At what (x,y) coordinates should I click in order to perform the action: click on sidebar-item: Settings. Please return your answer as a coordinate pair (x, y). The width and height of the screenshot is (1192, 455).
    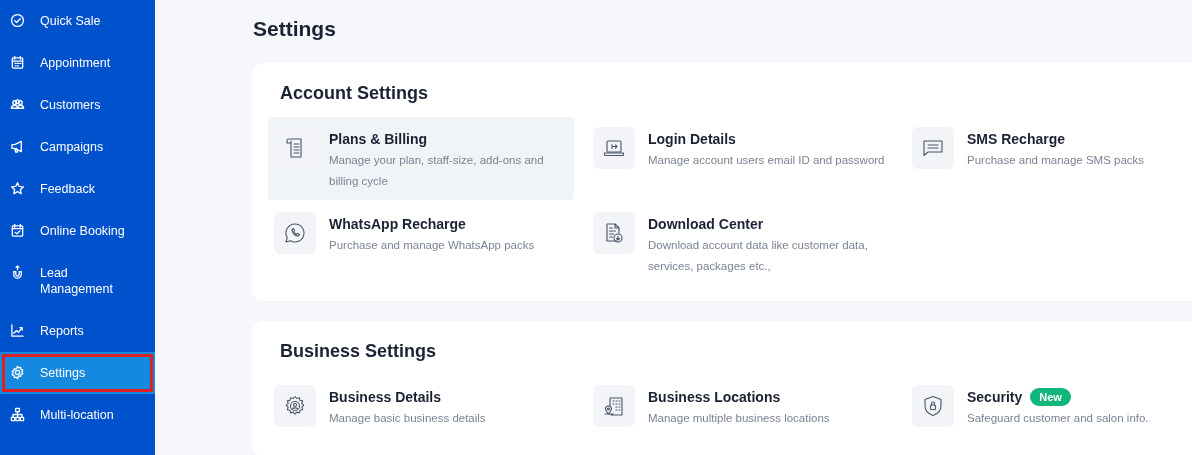
    Looking at the image, I should click on (77, 373).